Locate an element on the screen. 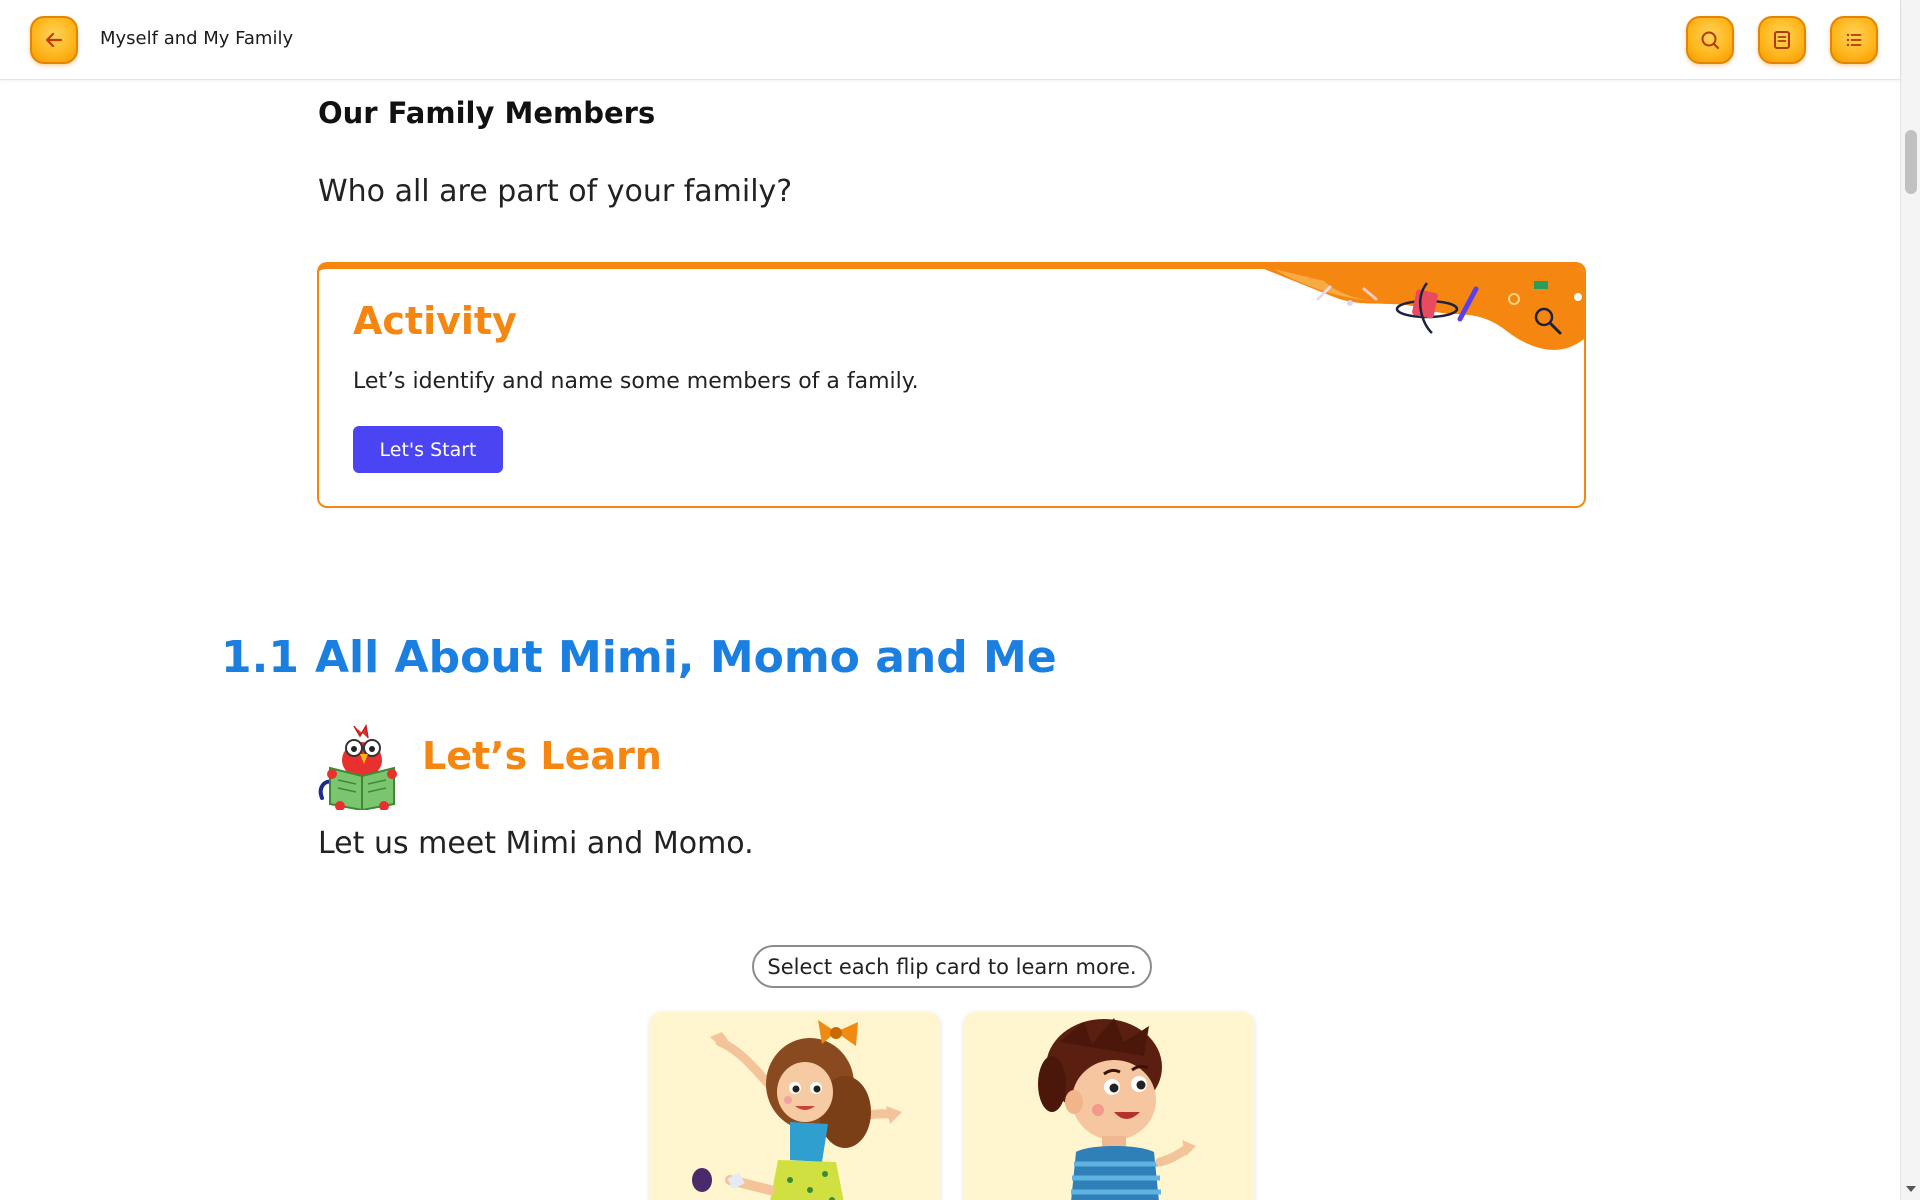  arrow-left-icon is located at coordinates (54, 40).